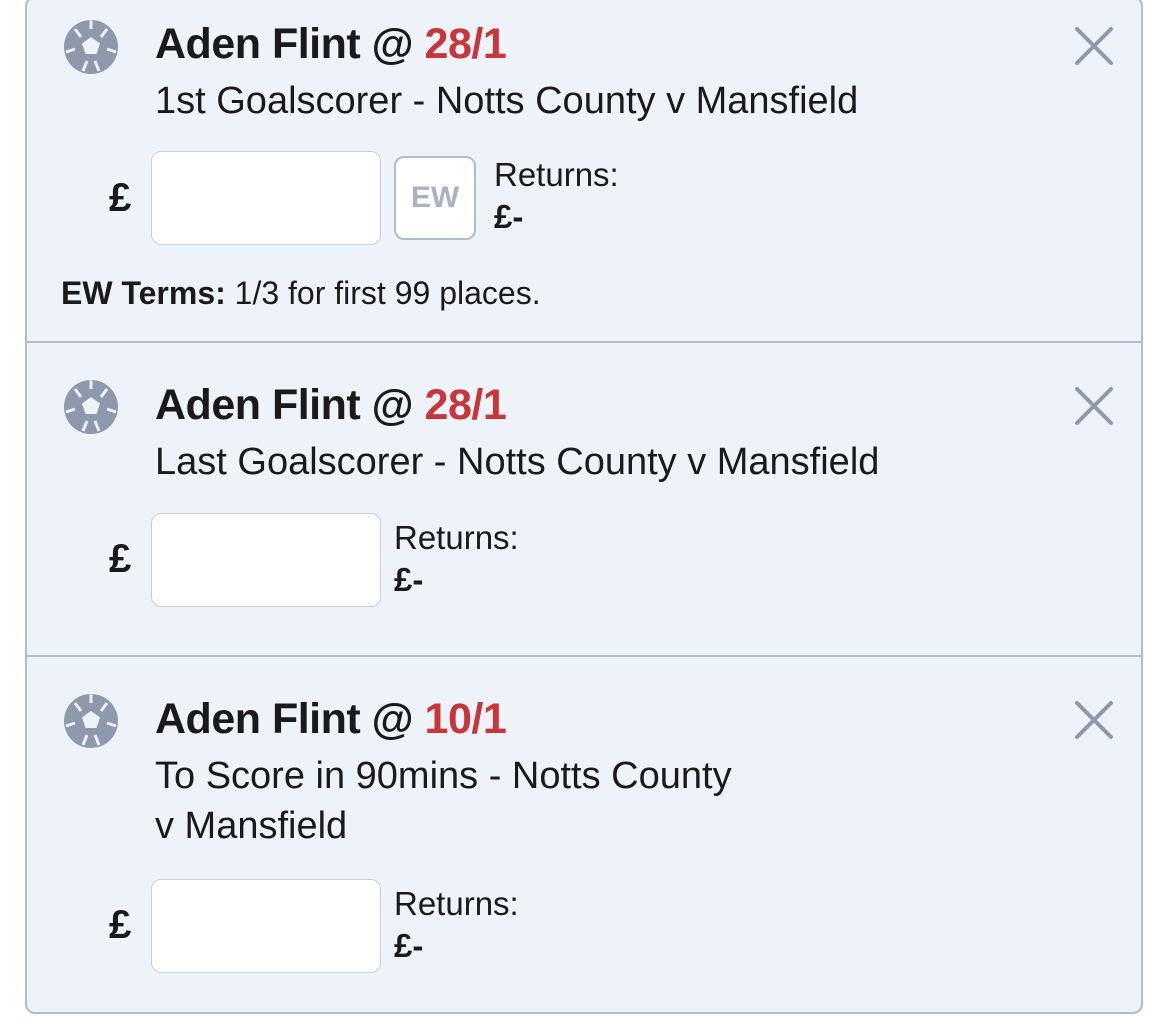 Image resolution: width=1170 pixels, height=1020 pixels. What do you see at coordinates (251, 826) in the screenshot?
I see `market-description-line-2: v Mansfield` at bounding box center [251, 826].